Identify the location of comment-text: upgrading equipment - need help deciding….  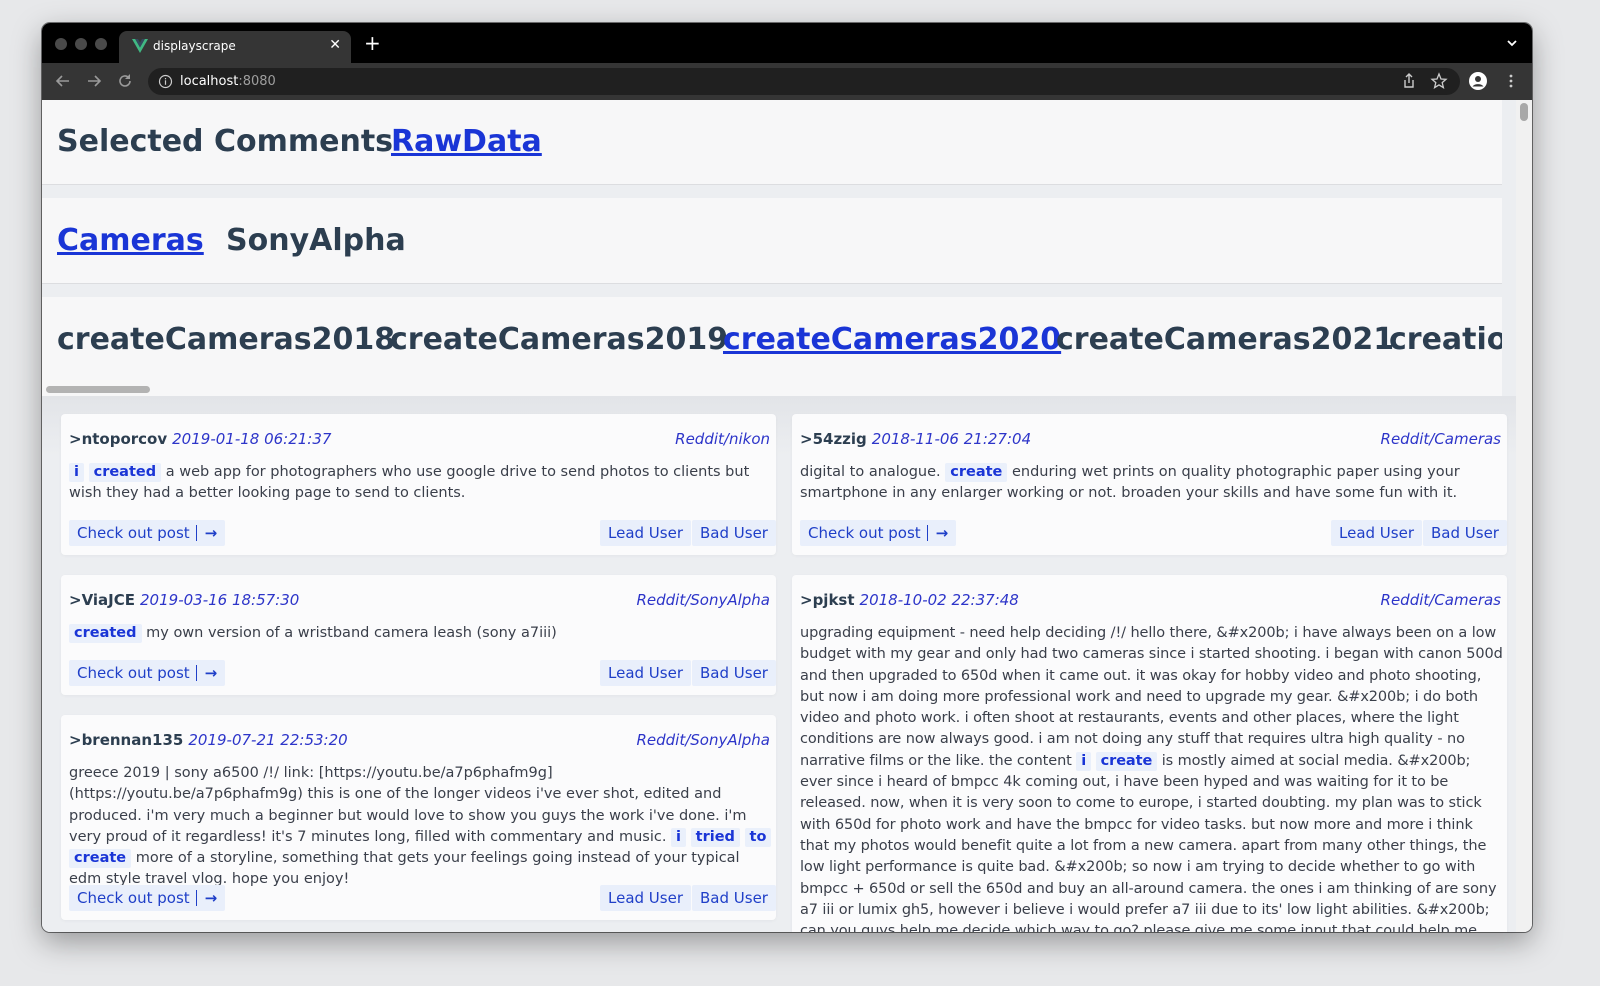
(1151, 697).